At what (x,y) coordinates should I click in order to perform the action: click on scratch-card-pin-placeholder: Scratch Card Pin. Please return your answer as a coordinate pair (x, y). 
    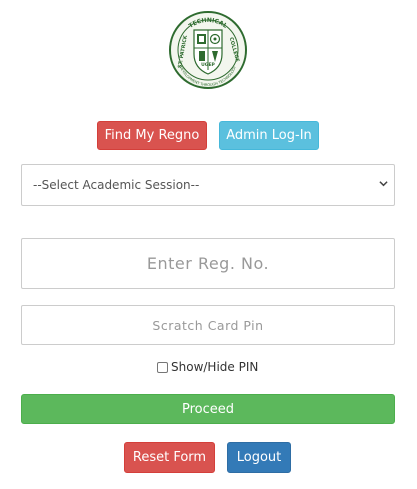
    Looking at the image, I should click on (208, 325).